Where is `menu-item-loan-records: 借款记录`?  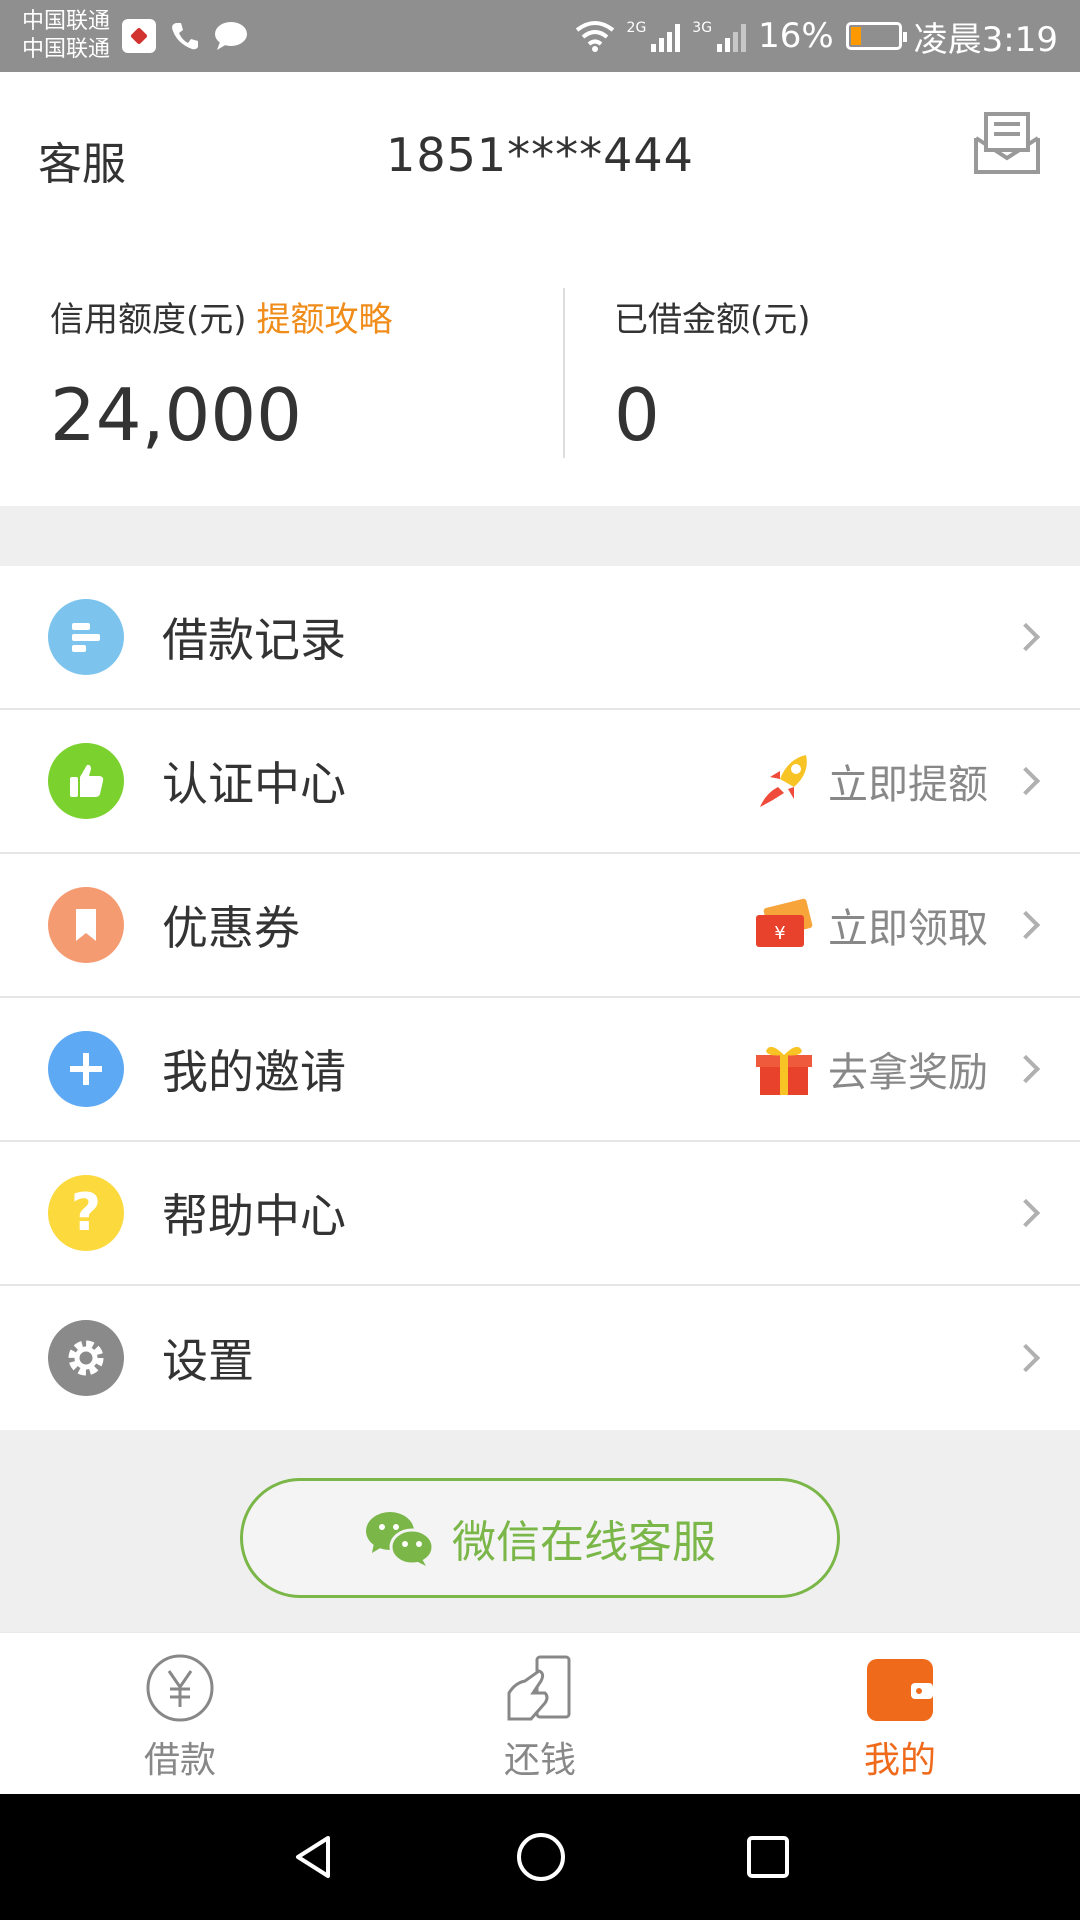 menu-item-loan-records: 借款记录 is located at coordinates (540, 638).